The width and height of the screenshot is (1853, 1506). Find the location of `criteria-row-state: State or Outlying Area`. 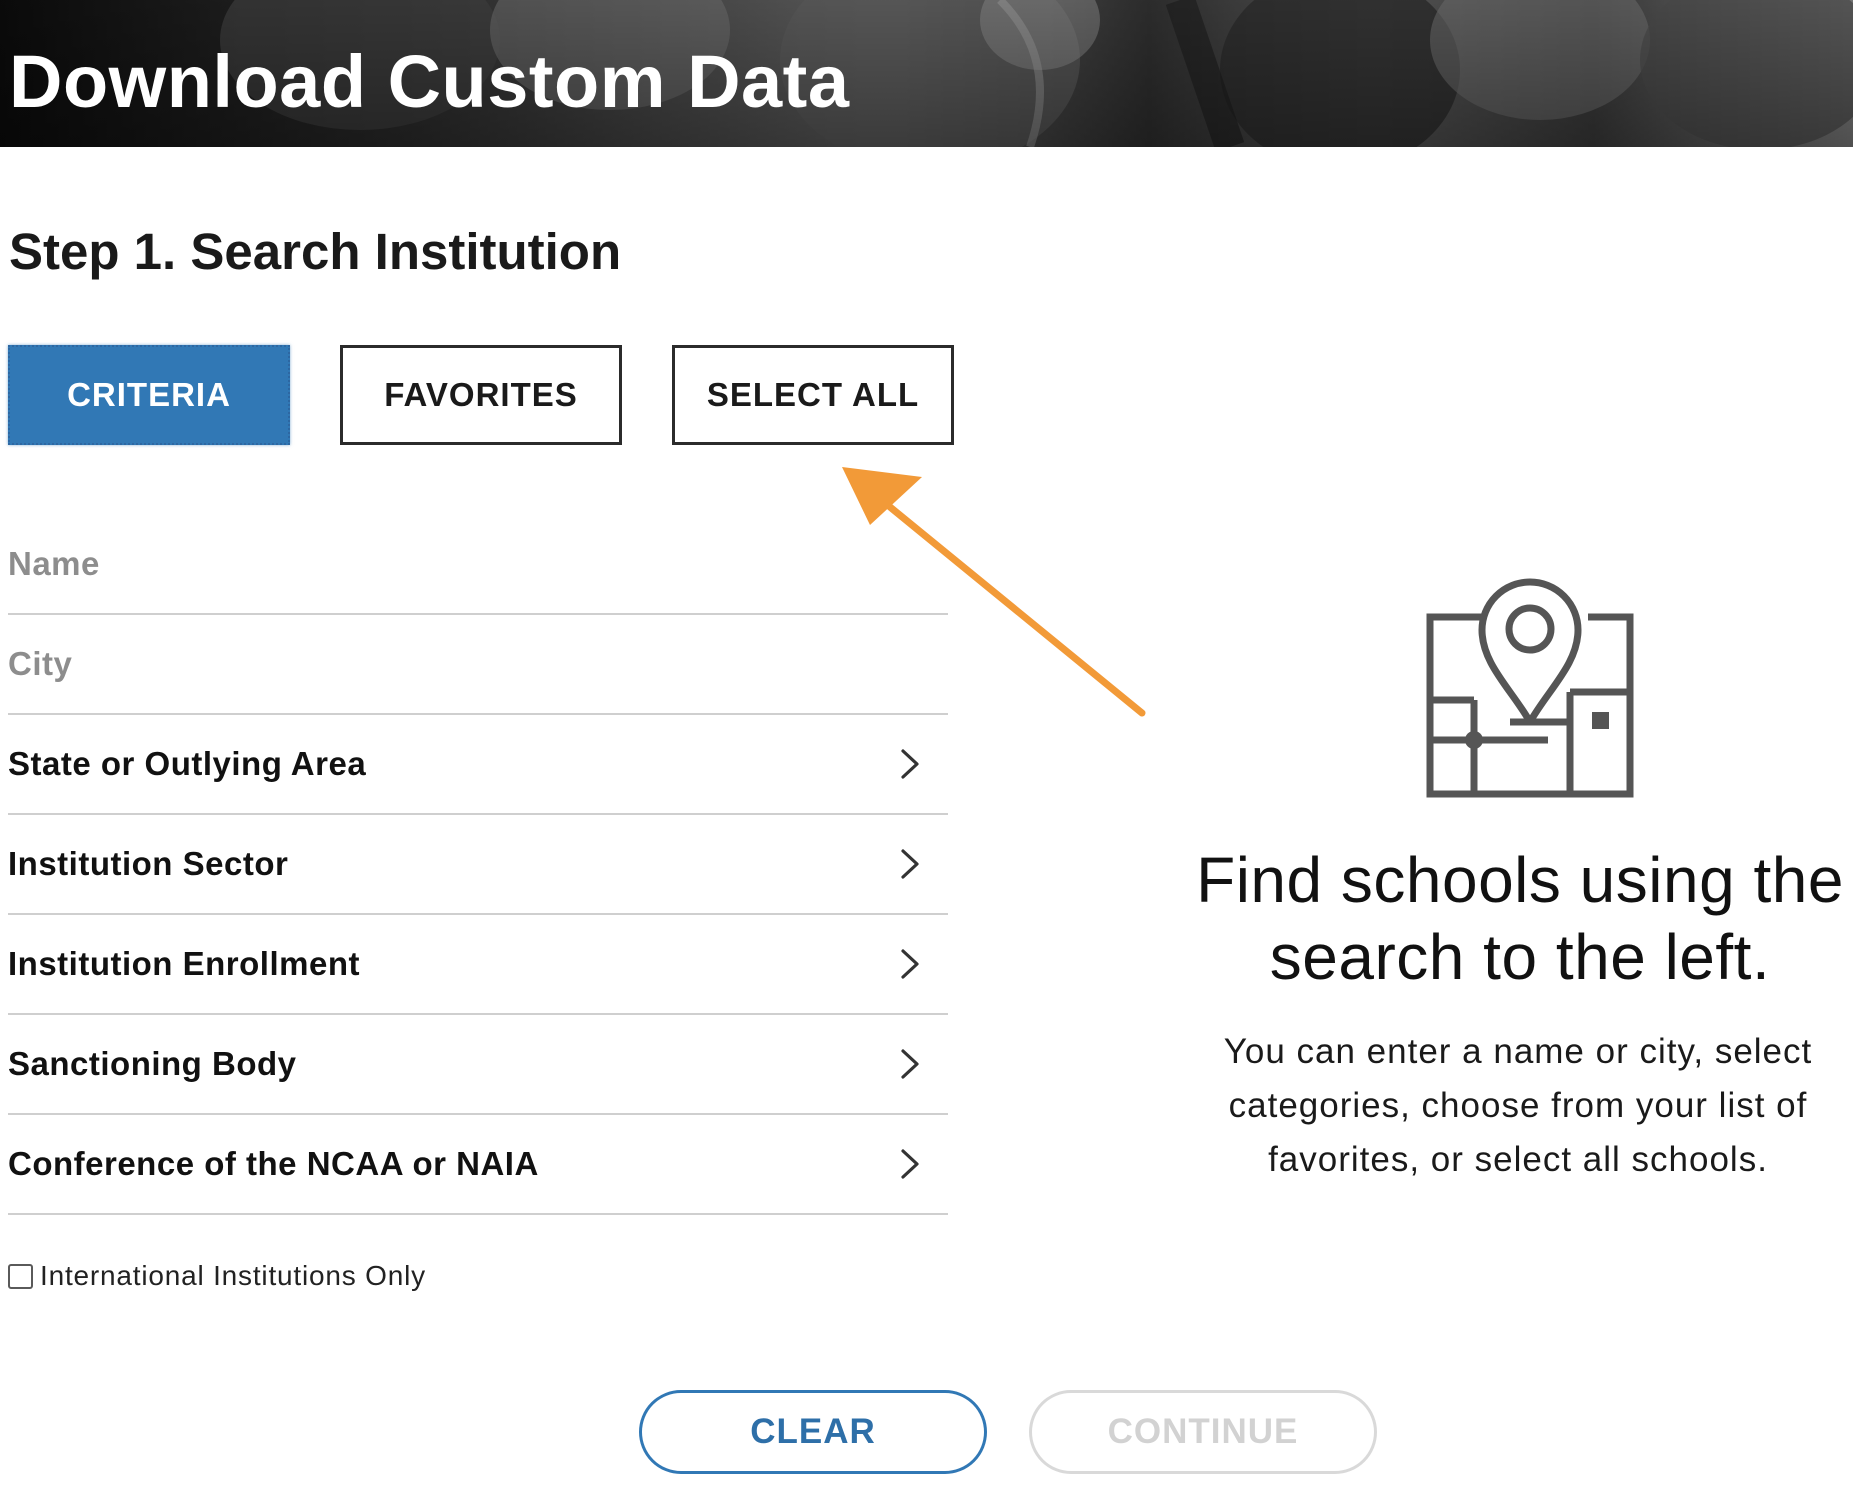

criteria-row-state: State or Outlying Area is located at coordinates (478, 765).